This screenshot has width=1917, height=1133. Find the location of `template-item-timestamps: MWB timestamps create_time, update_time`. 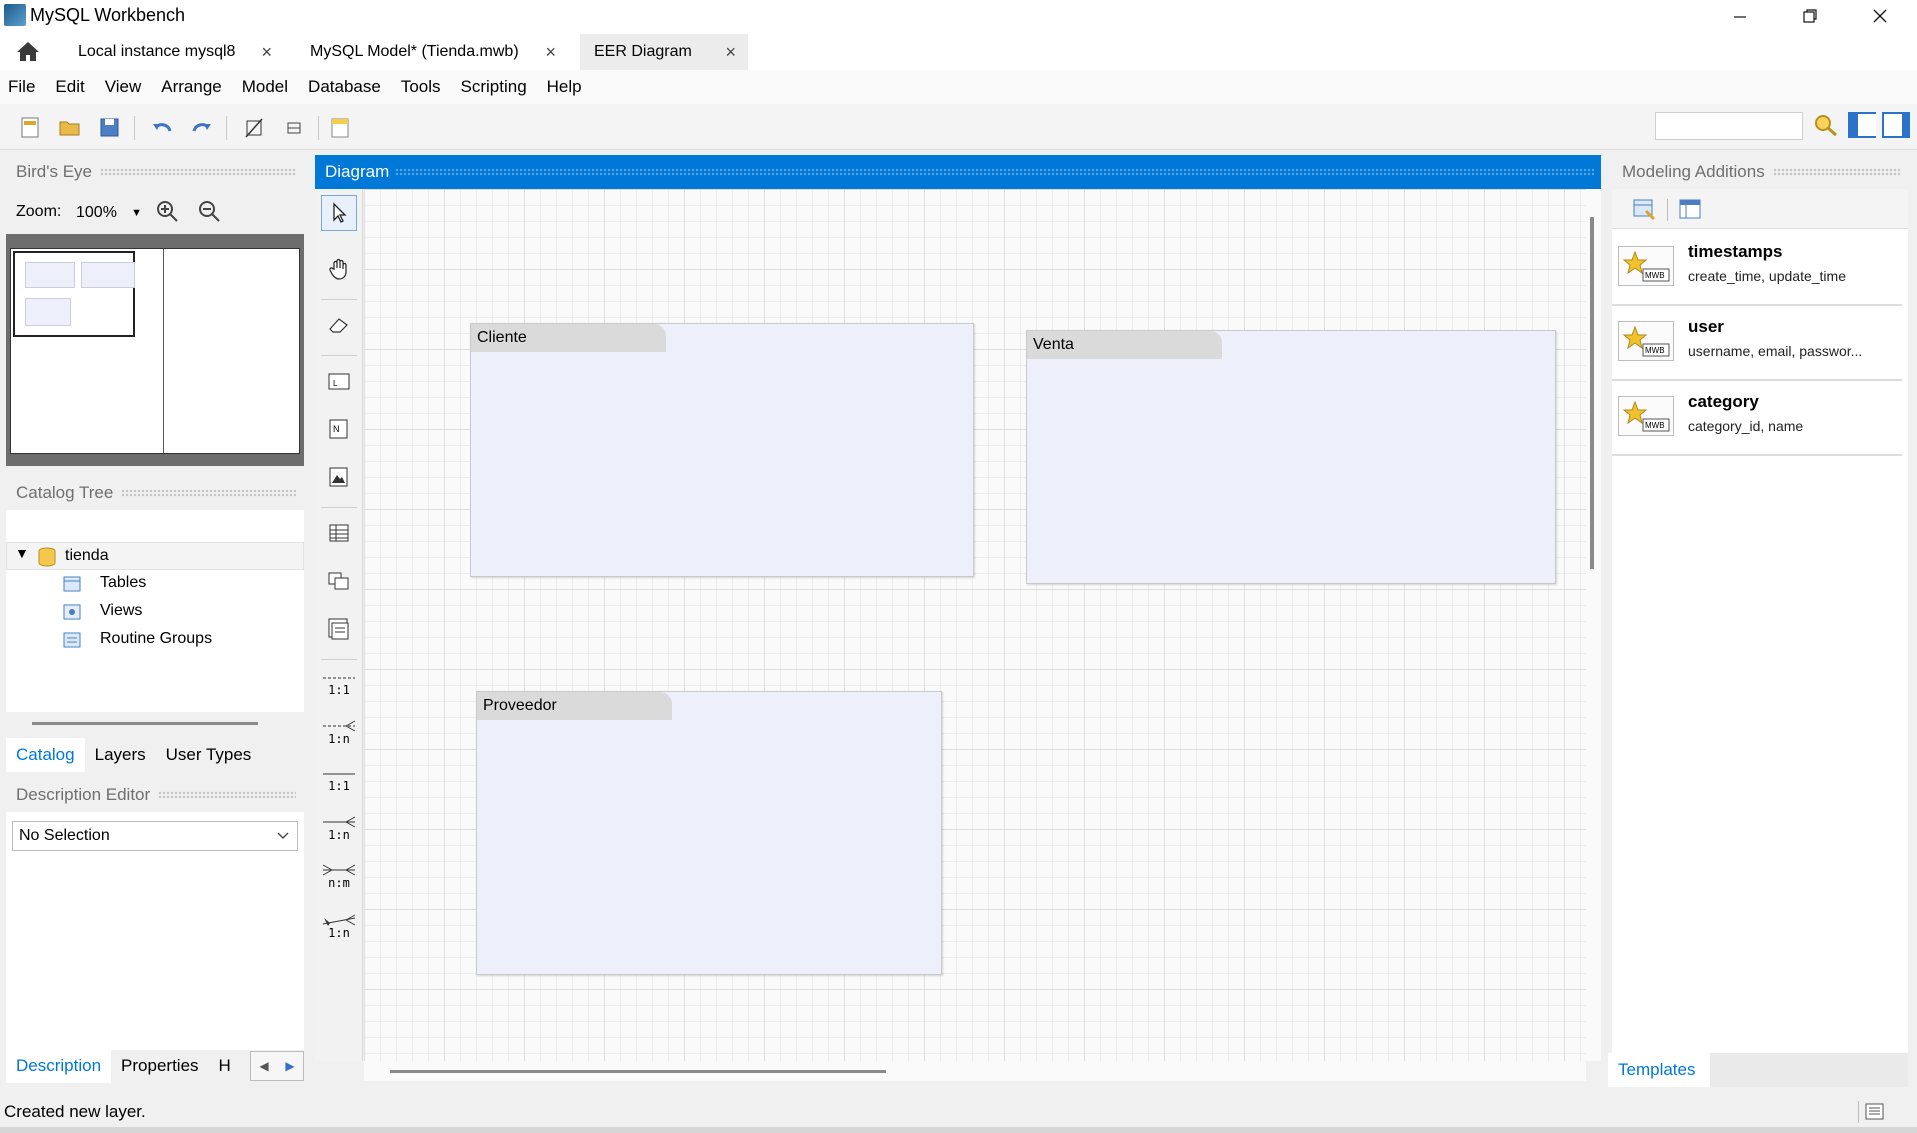

template-item-timestamps: MWB timestamps create_time, update_time is located at coordinates (1756, 270).